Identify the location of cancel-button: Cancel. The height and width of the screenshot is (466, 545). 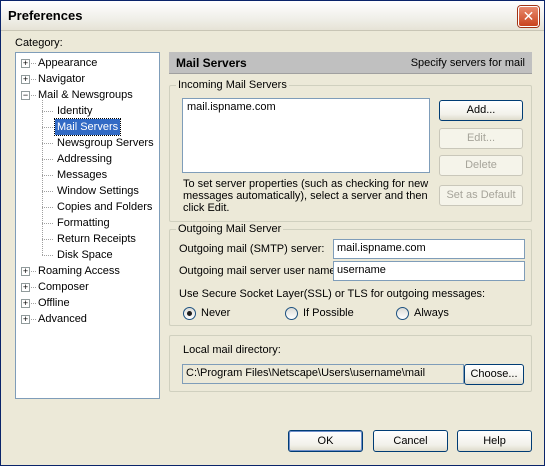
(410, 441).